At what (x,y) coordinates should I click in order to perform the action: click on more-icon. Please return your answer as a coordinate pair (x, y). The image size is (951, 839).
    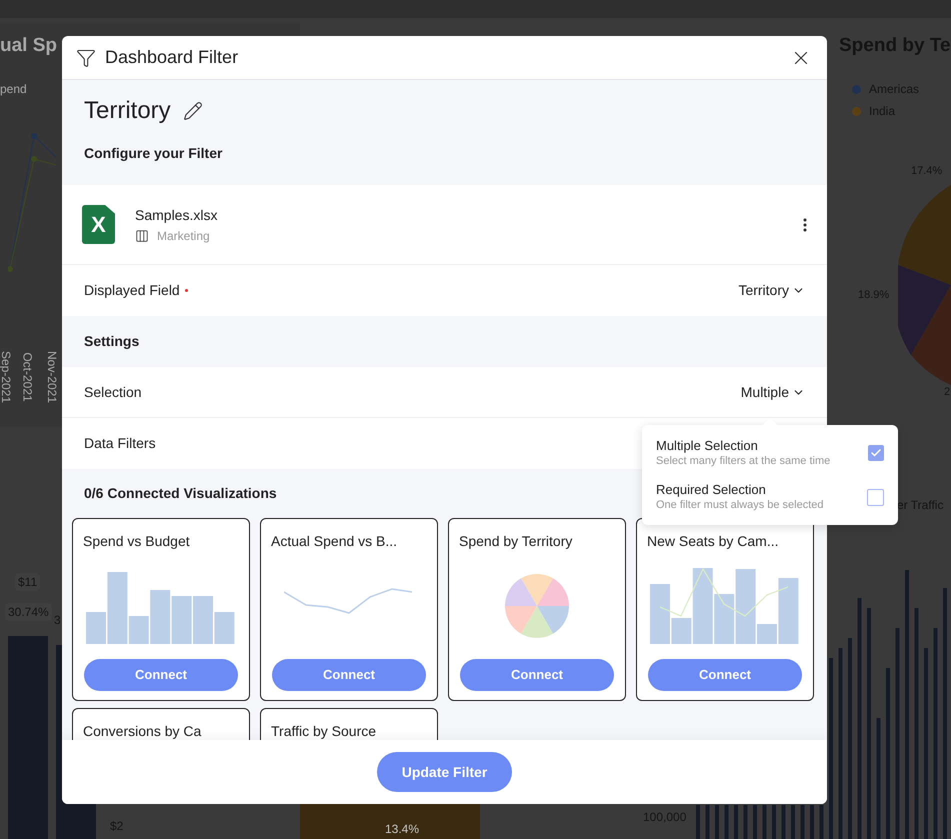
    Looking at the image, I should click on (805, 225).